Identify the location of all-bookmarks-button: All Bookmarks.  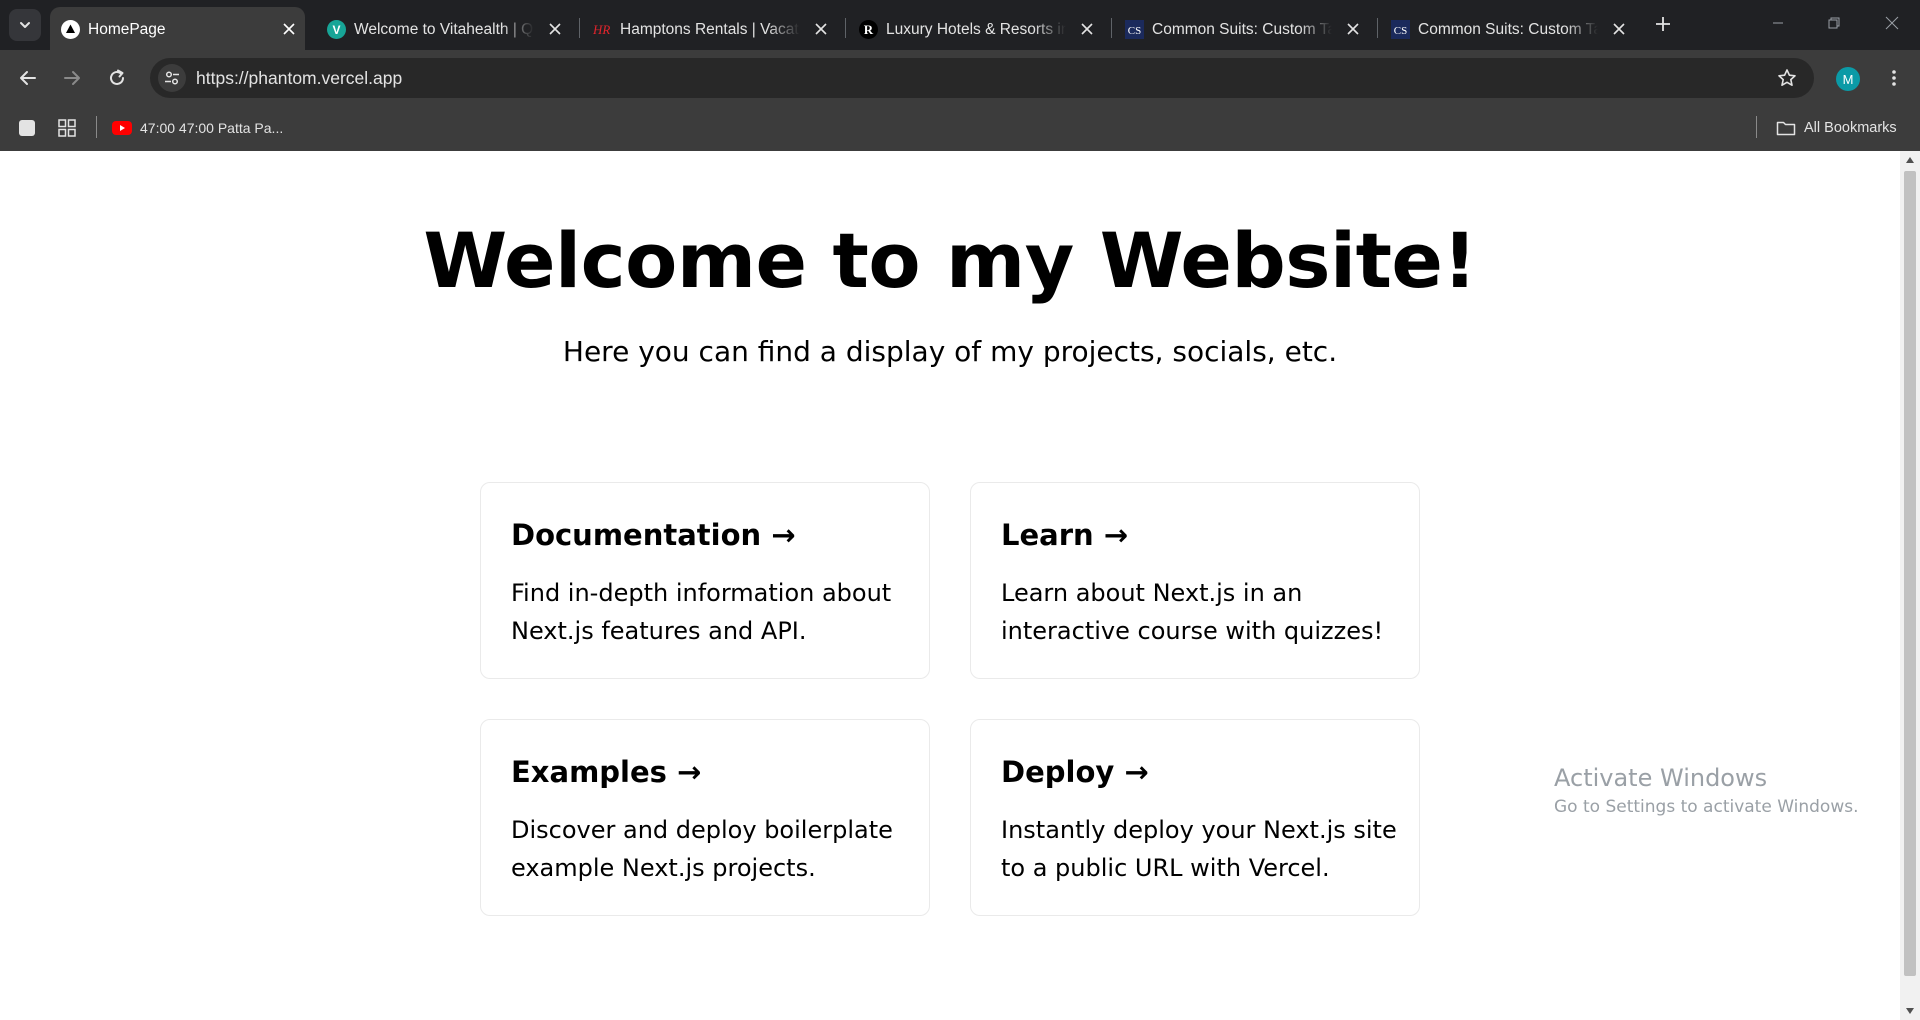
(1836, 128).